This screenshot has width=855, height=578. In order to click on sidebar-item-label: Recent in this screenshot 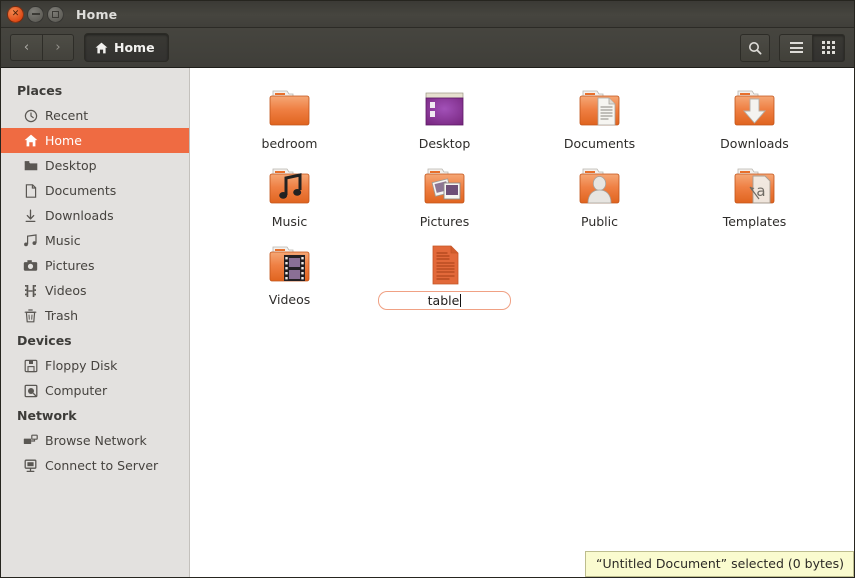, I will do `click(67, 115)`.